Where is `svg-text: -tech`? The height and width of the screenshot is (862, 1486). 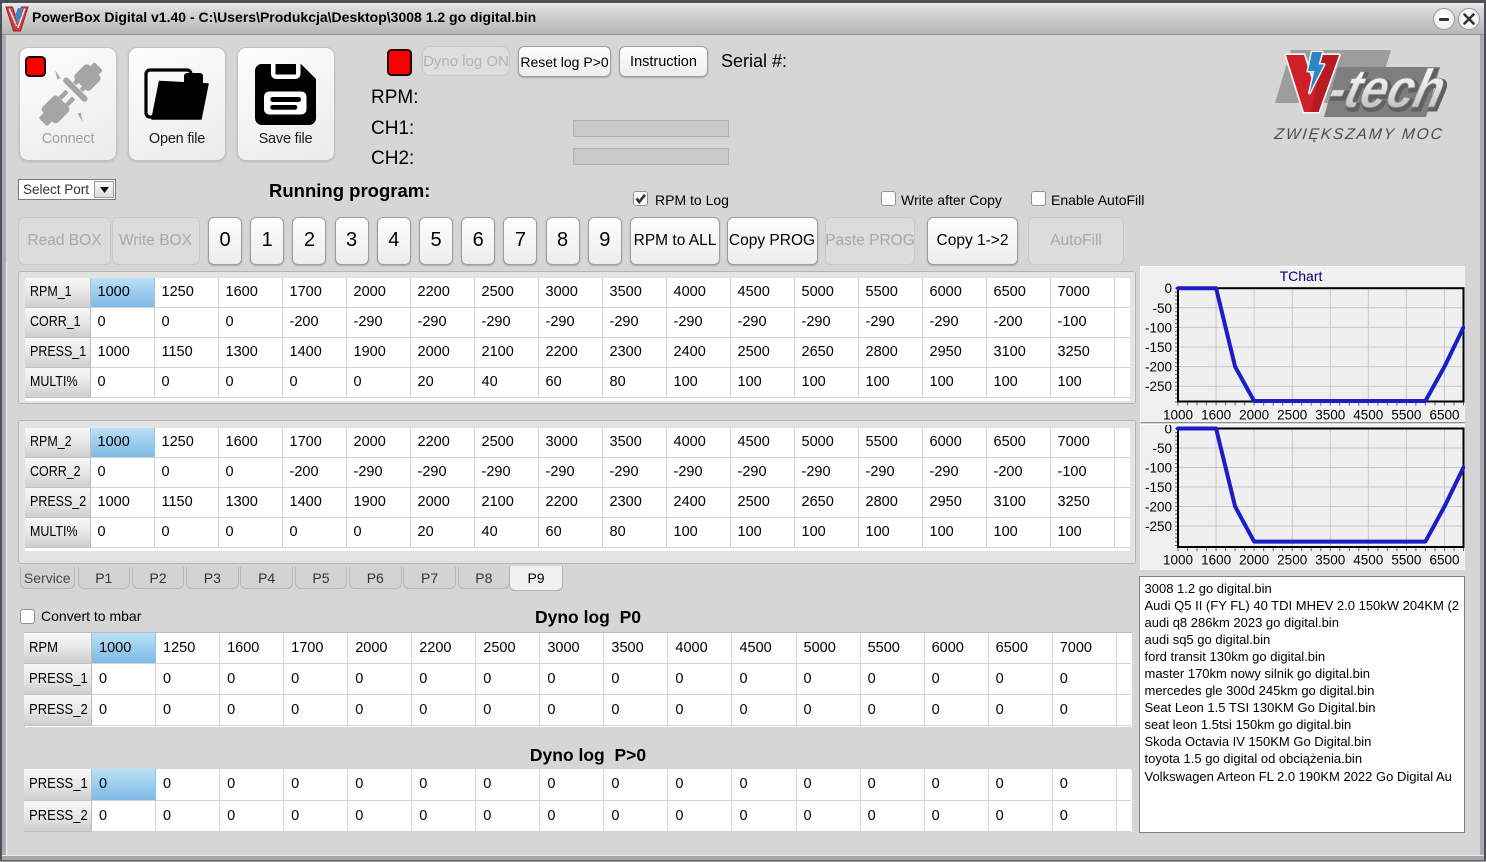
svg-text: -tech is located at coordinates (1387, 88).